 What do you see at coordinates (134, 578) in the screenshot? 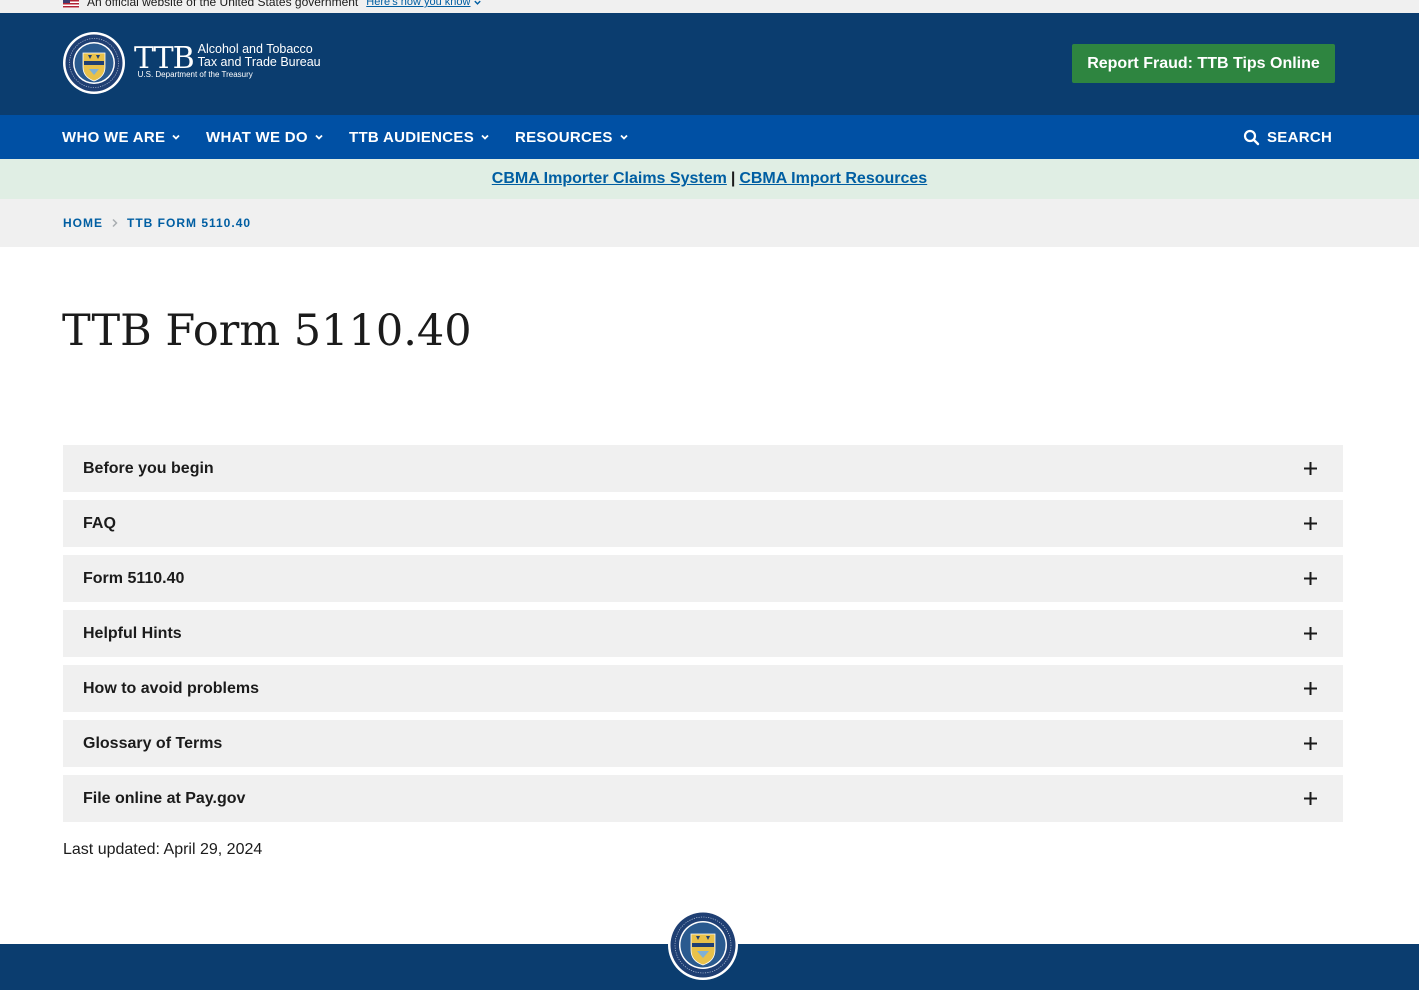
I see `accordion-label: Form 5110.40` at bounding box center [134, 578].